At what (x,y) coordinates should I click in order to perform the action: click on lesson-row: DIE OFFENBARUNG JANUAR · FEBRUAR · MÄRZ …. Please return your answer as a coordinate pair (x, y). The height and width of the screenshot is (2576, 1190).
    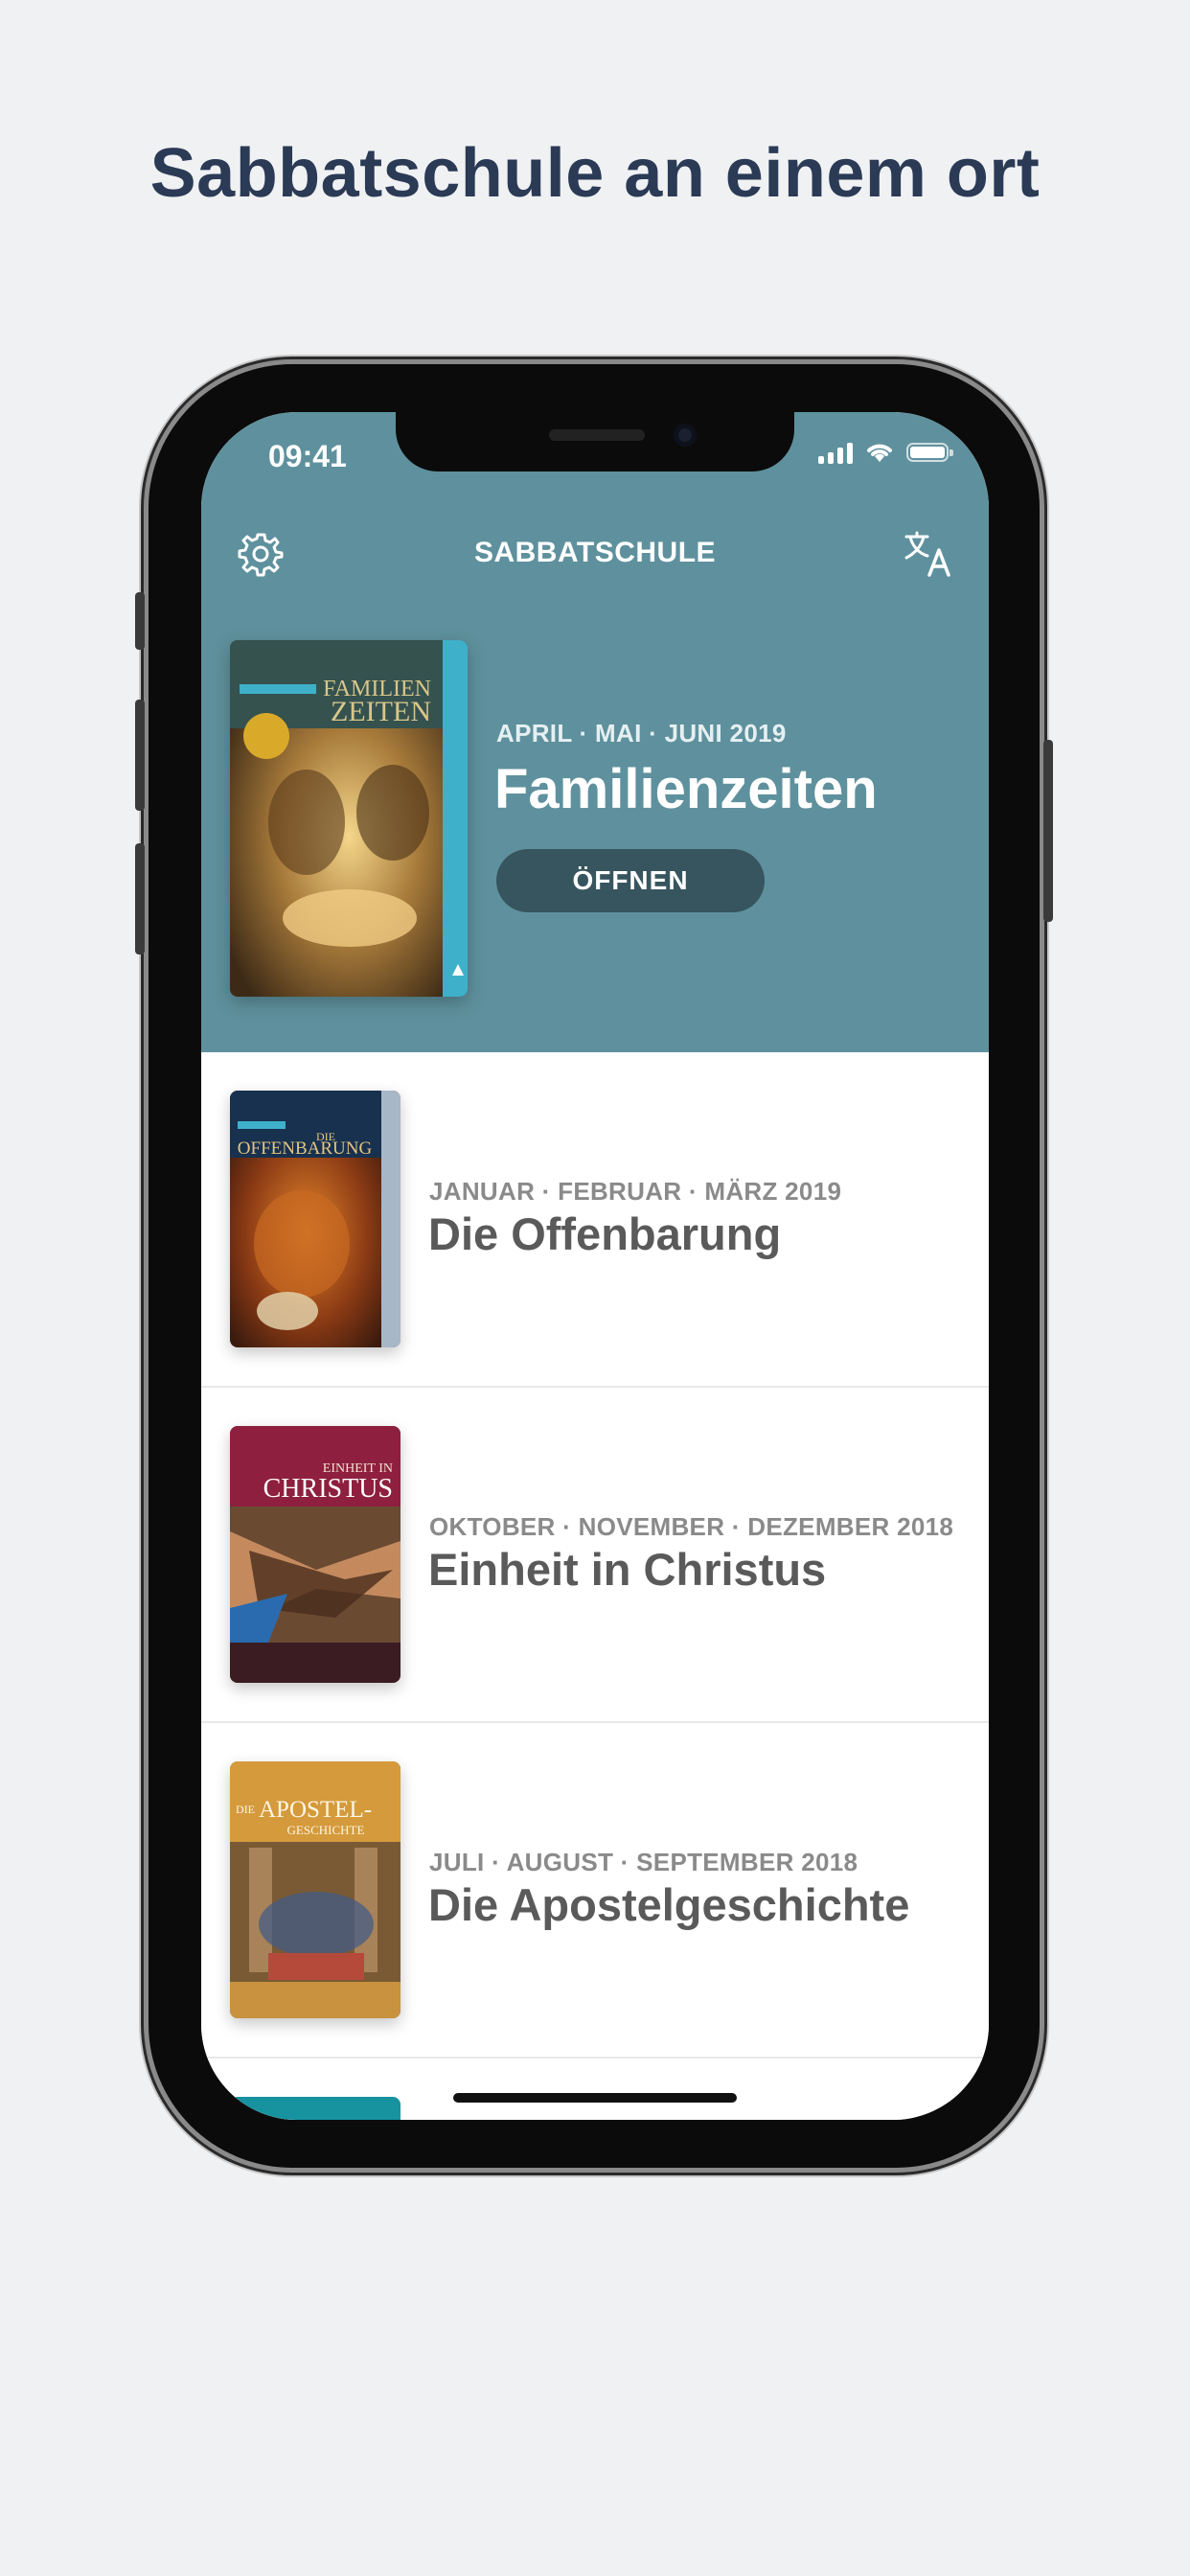
    Looking at the image, I should click on (595, 1220).